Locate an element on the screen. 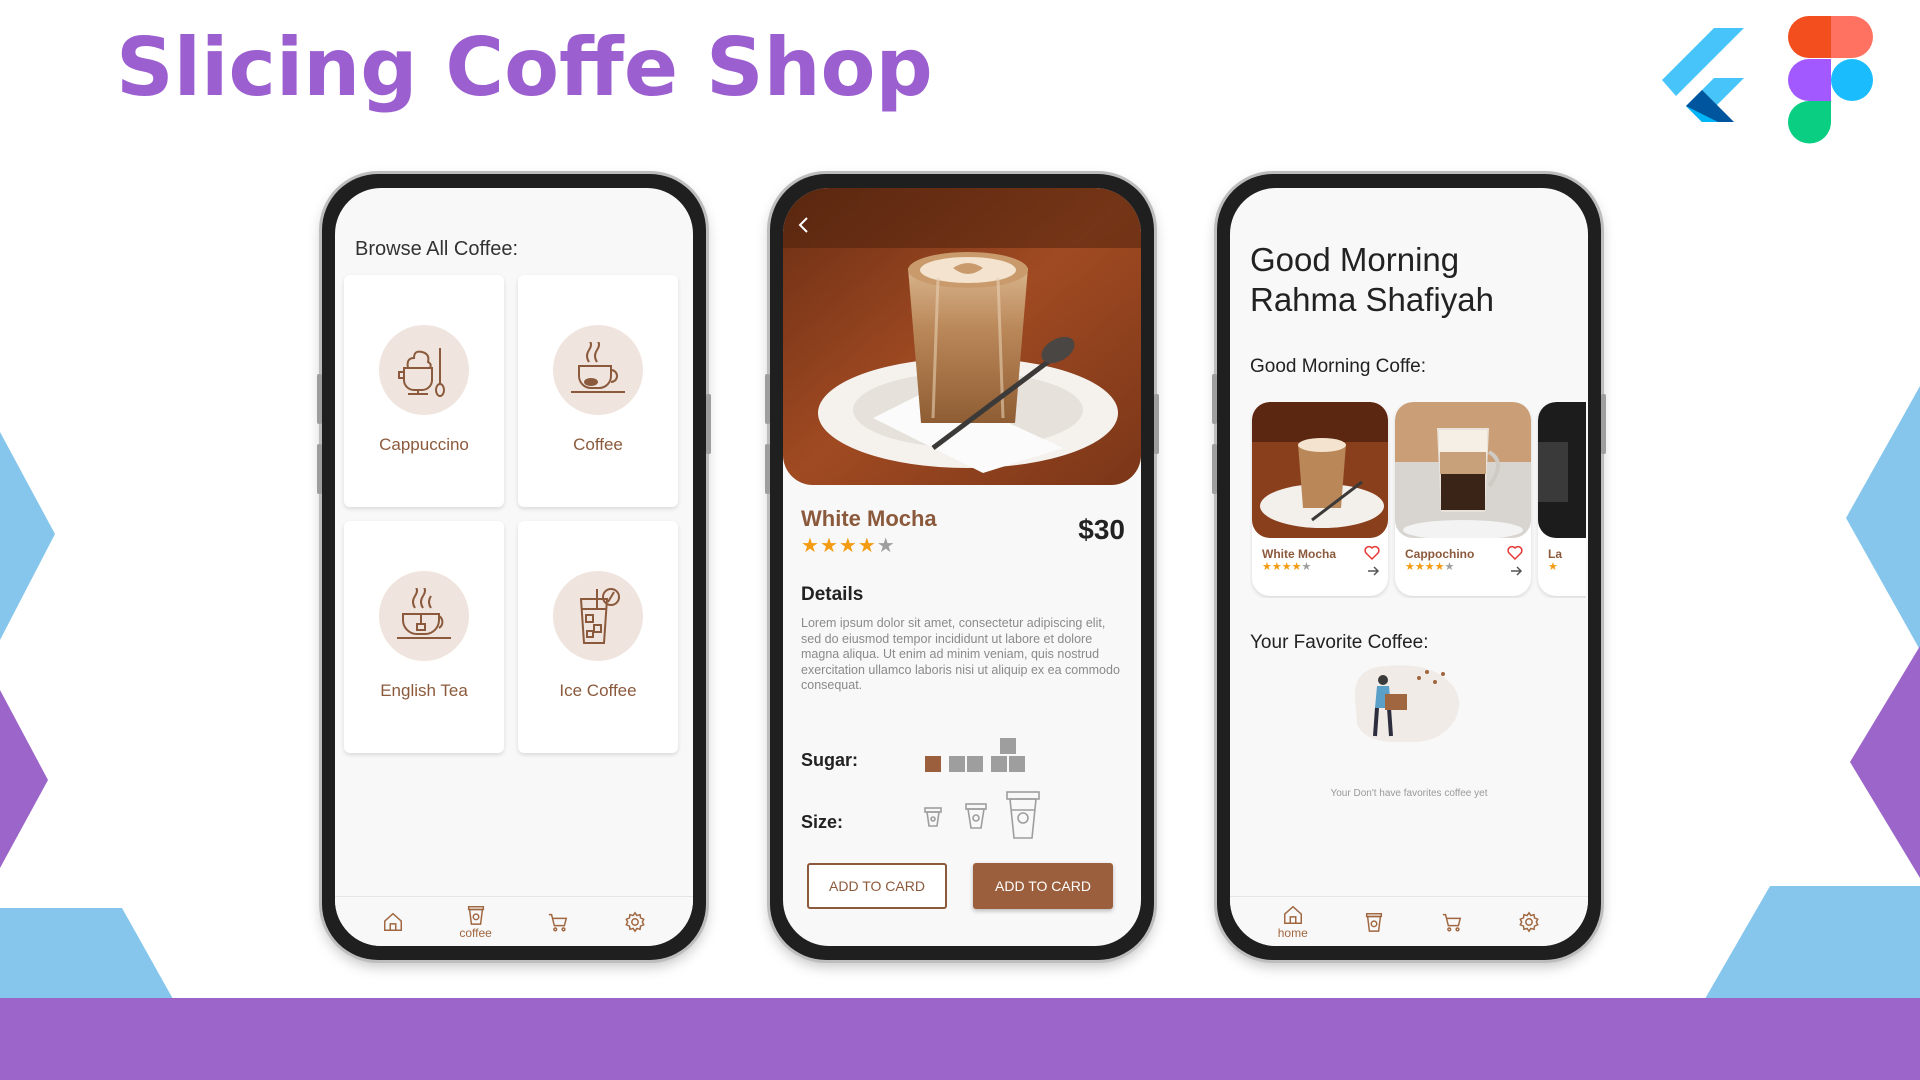 Image resolution: width=1920 pixels, height=1080 pixels. add-to-card-outline-button: ADD TO CARD is located at coordinates (877, 886).